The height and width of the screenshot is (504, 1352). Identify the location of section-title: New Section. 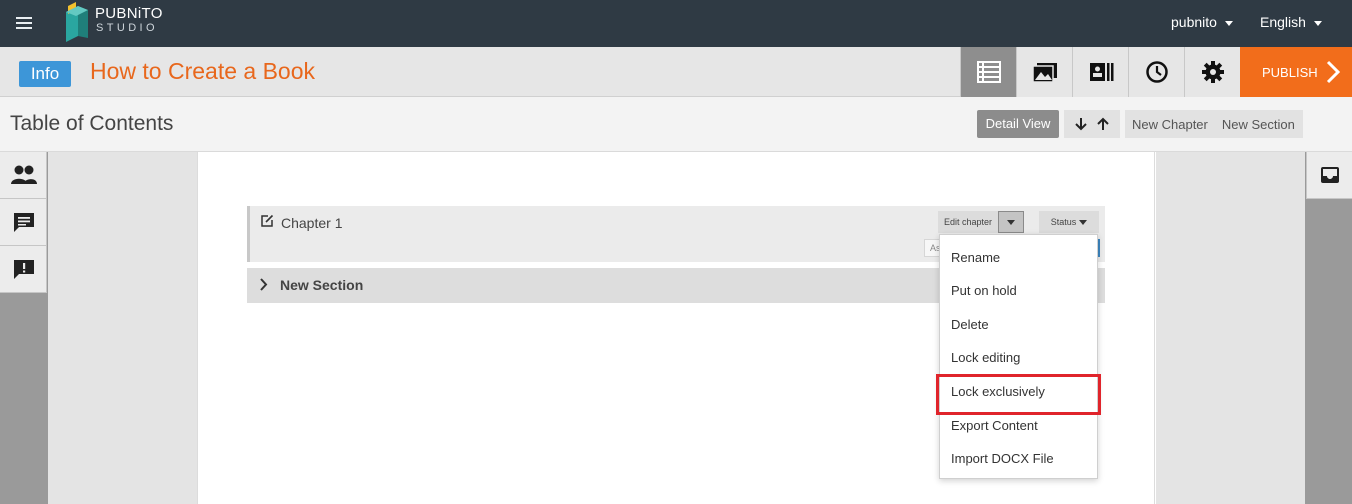
(322, 285).